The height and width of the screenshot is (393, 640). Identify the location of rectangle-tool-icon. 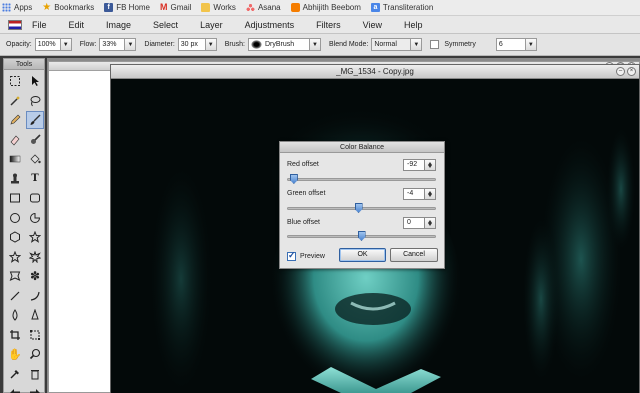
(15, 198).